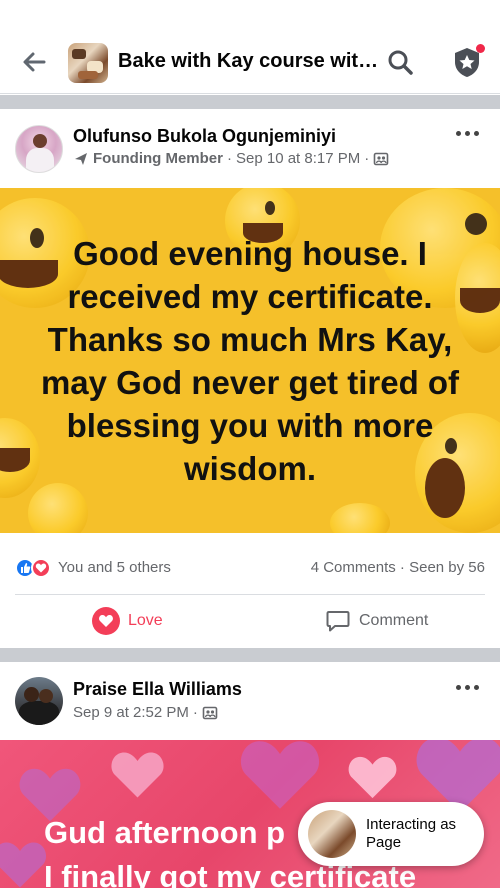  Describe the element at coordinates (114, 567) in the screenshot. I see `reactions-summary: You and 5 others` at that location.